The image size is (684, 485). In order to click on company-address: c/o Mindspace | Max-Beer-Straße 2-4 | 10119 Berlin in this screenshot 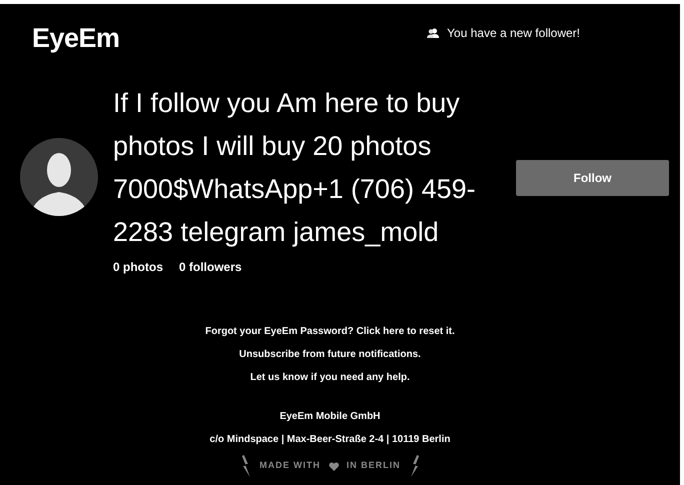, I will do `click(330, 440)`.